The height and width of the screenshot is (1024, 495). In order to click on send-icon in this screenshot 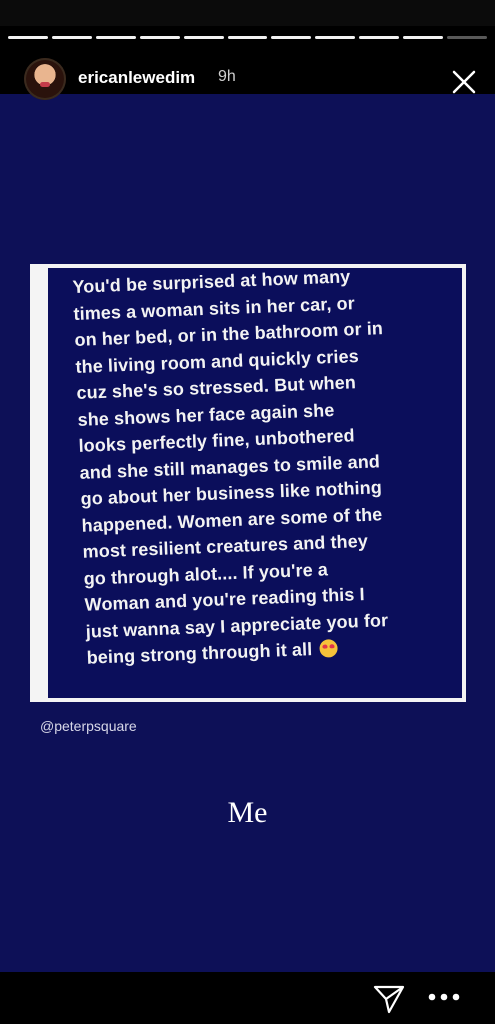, I will do `click(389, 999)`.